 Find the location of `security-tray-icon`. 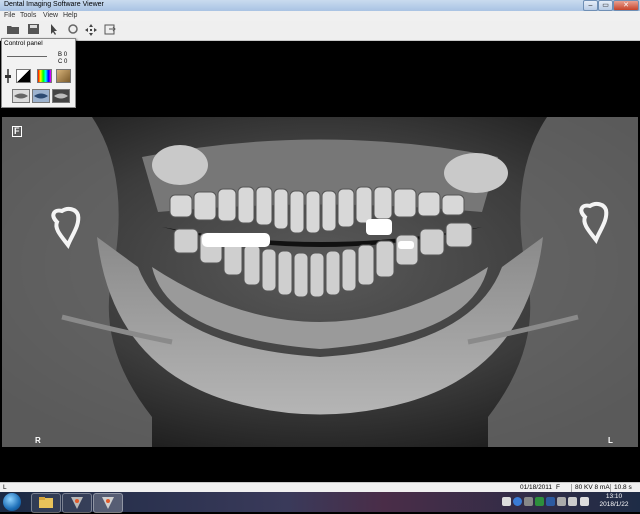

security-tray-icon is located at coordinates (550, 501).